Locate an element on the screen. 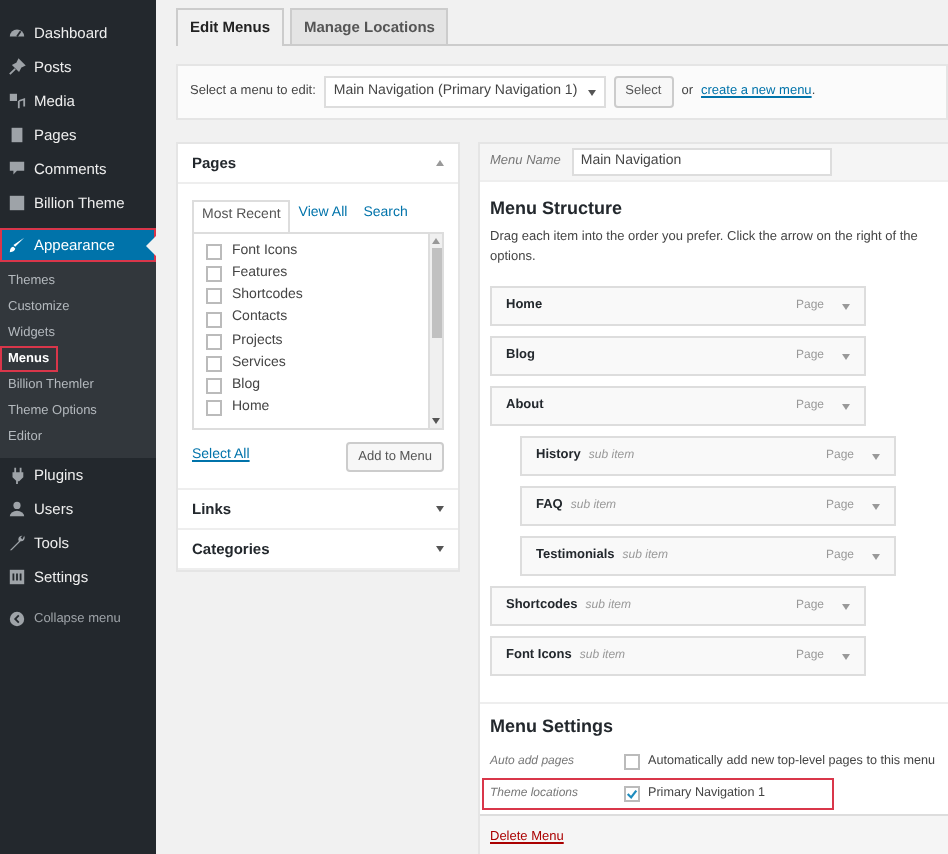  check-icon is located at coordinates (632, 794).